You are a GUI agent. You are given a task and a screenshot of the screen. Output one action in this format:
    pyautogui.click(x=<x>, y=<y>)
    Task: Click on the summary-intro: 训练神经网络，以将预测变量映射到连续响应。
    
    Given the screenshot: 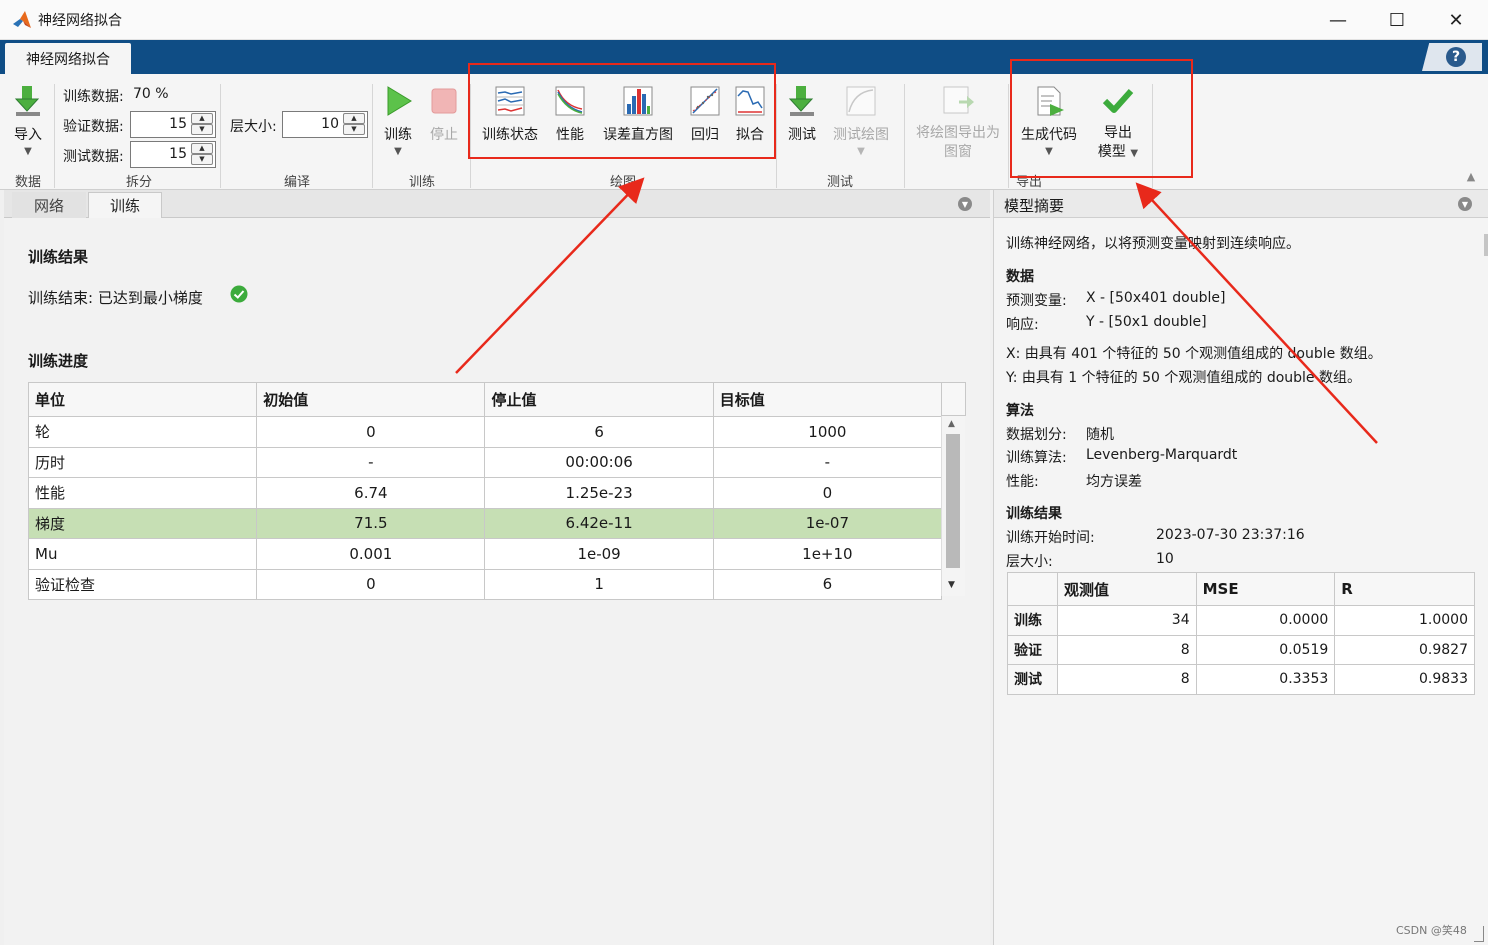 What is the action you would take?
    pyautogui.click(x=1153, y=244)
    